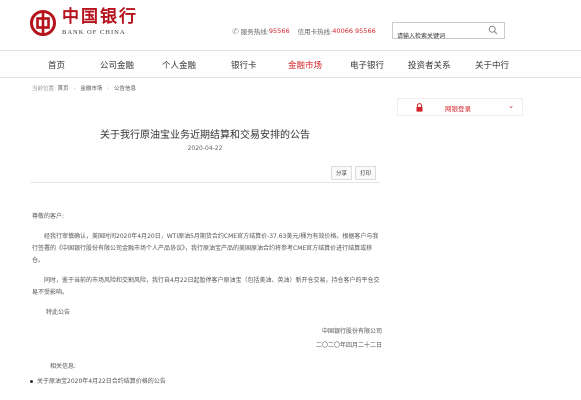 The image size is (581, 400). Describe the element at coordinates (205, 135) in the screenshot. I see `article-title: 关于我行原油宝业务近期结算和交易安排的公告` at that location.